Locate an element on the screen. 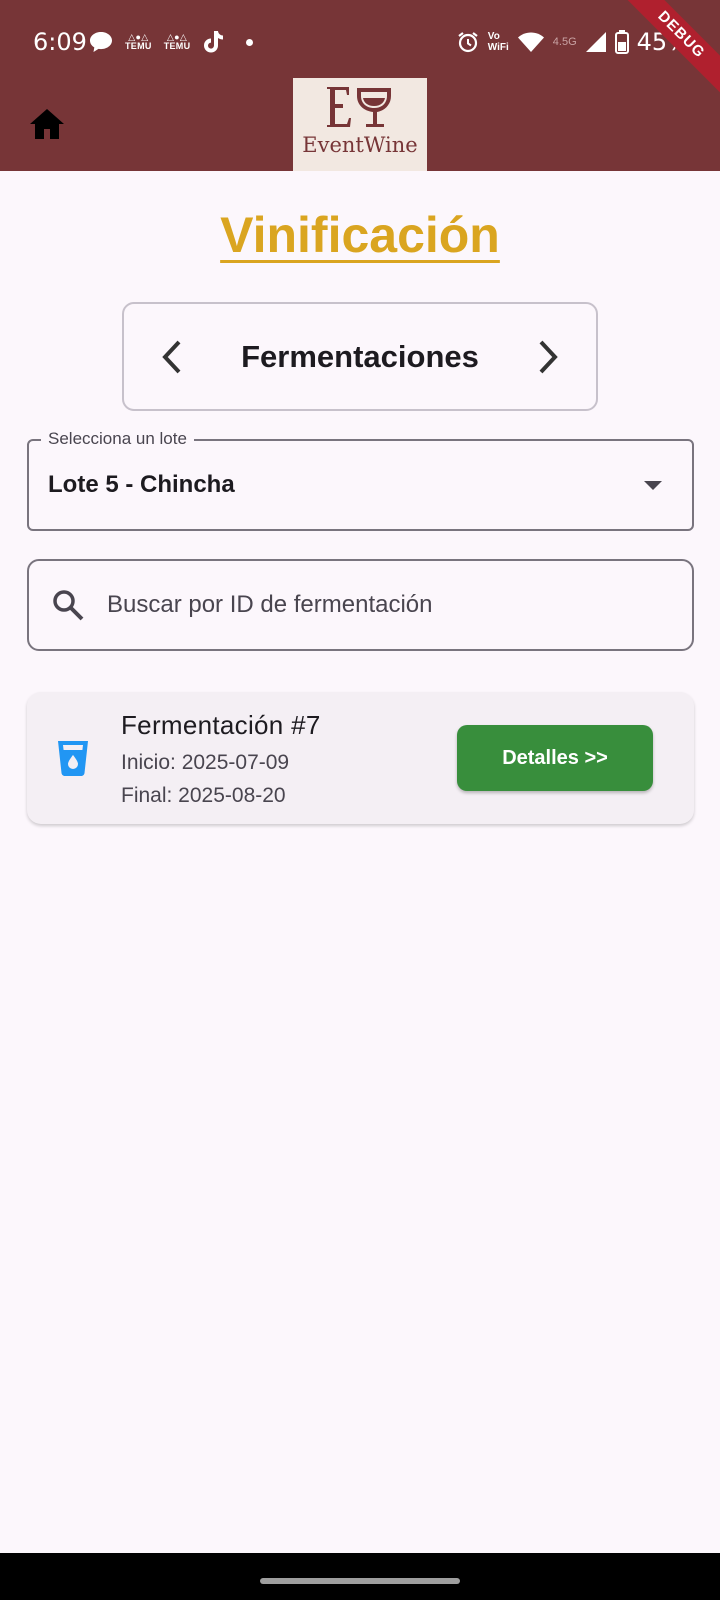 The width and height of the screenshot is (720, 1600). logo-mark-icon is located at coordinates (359, 107).